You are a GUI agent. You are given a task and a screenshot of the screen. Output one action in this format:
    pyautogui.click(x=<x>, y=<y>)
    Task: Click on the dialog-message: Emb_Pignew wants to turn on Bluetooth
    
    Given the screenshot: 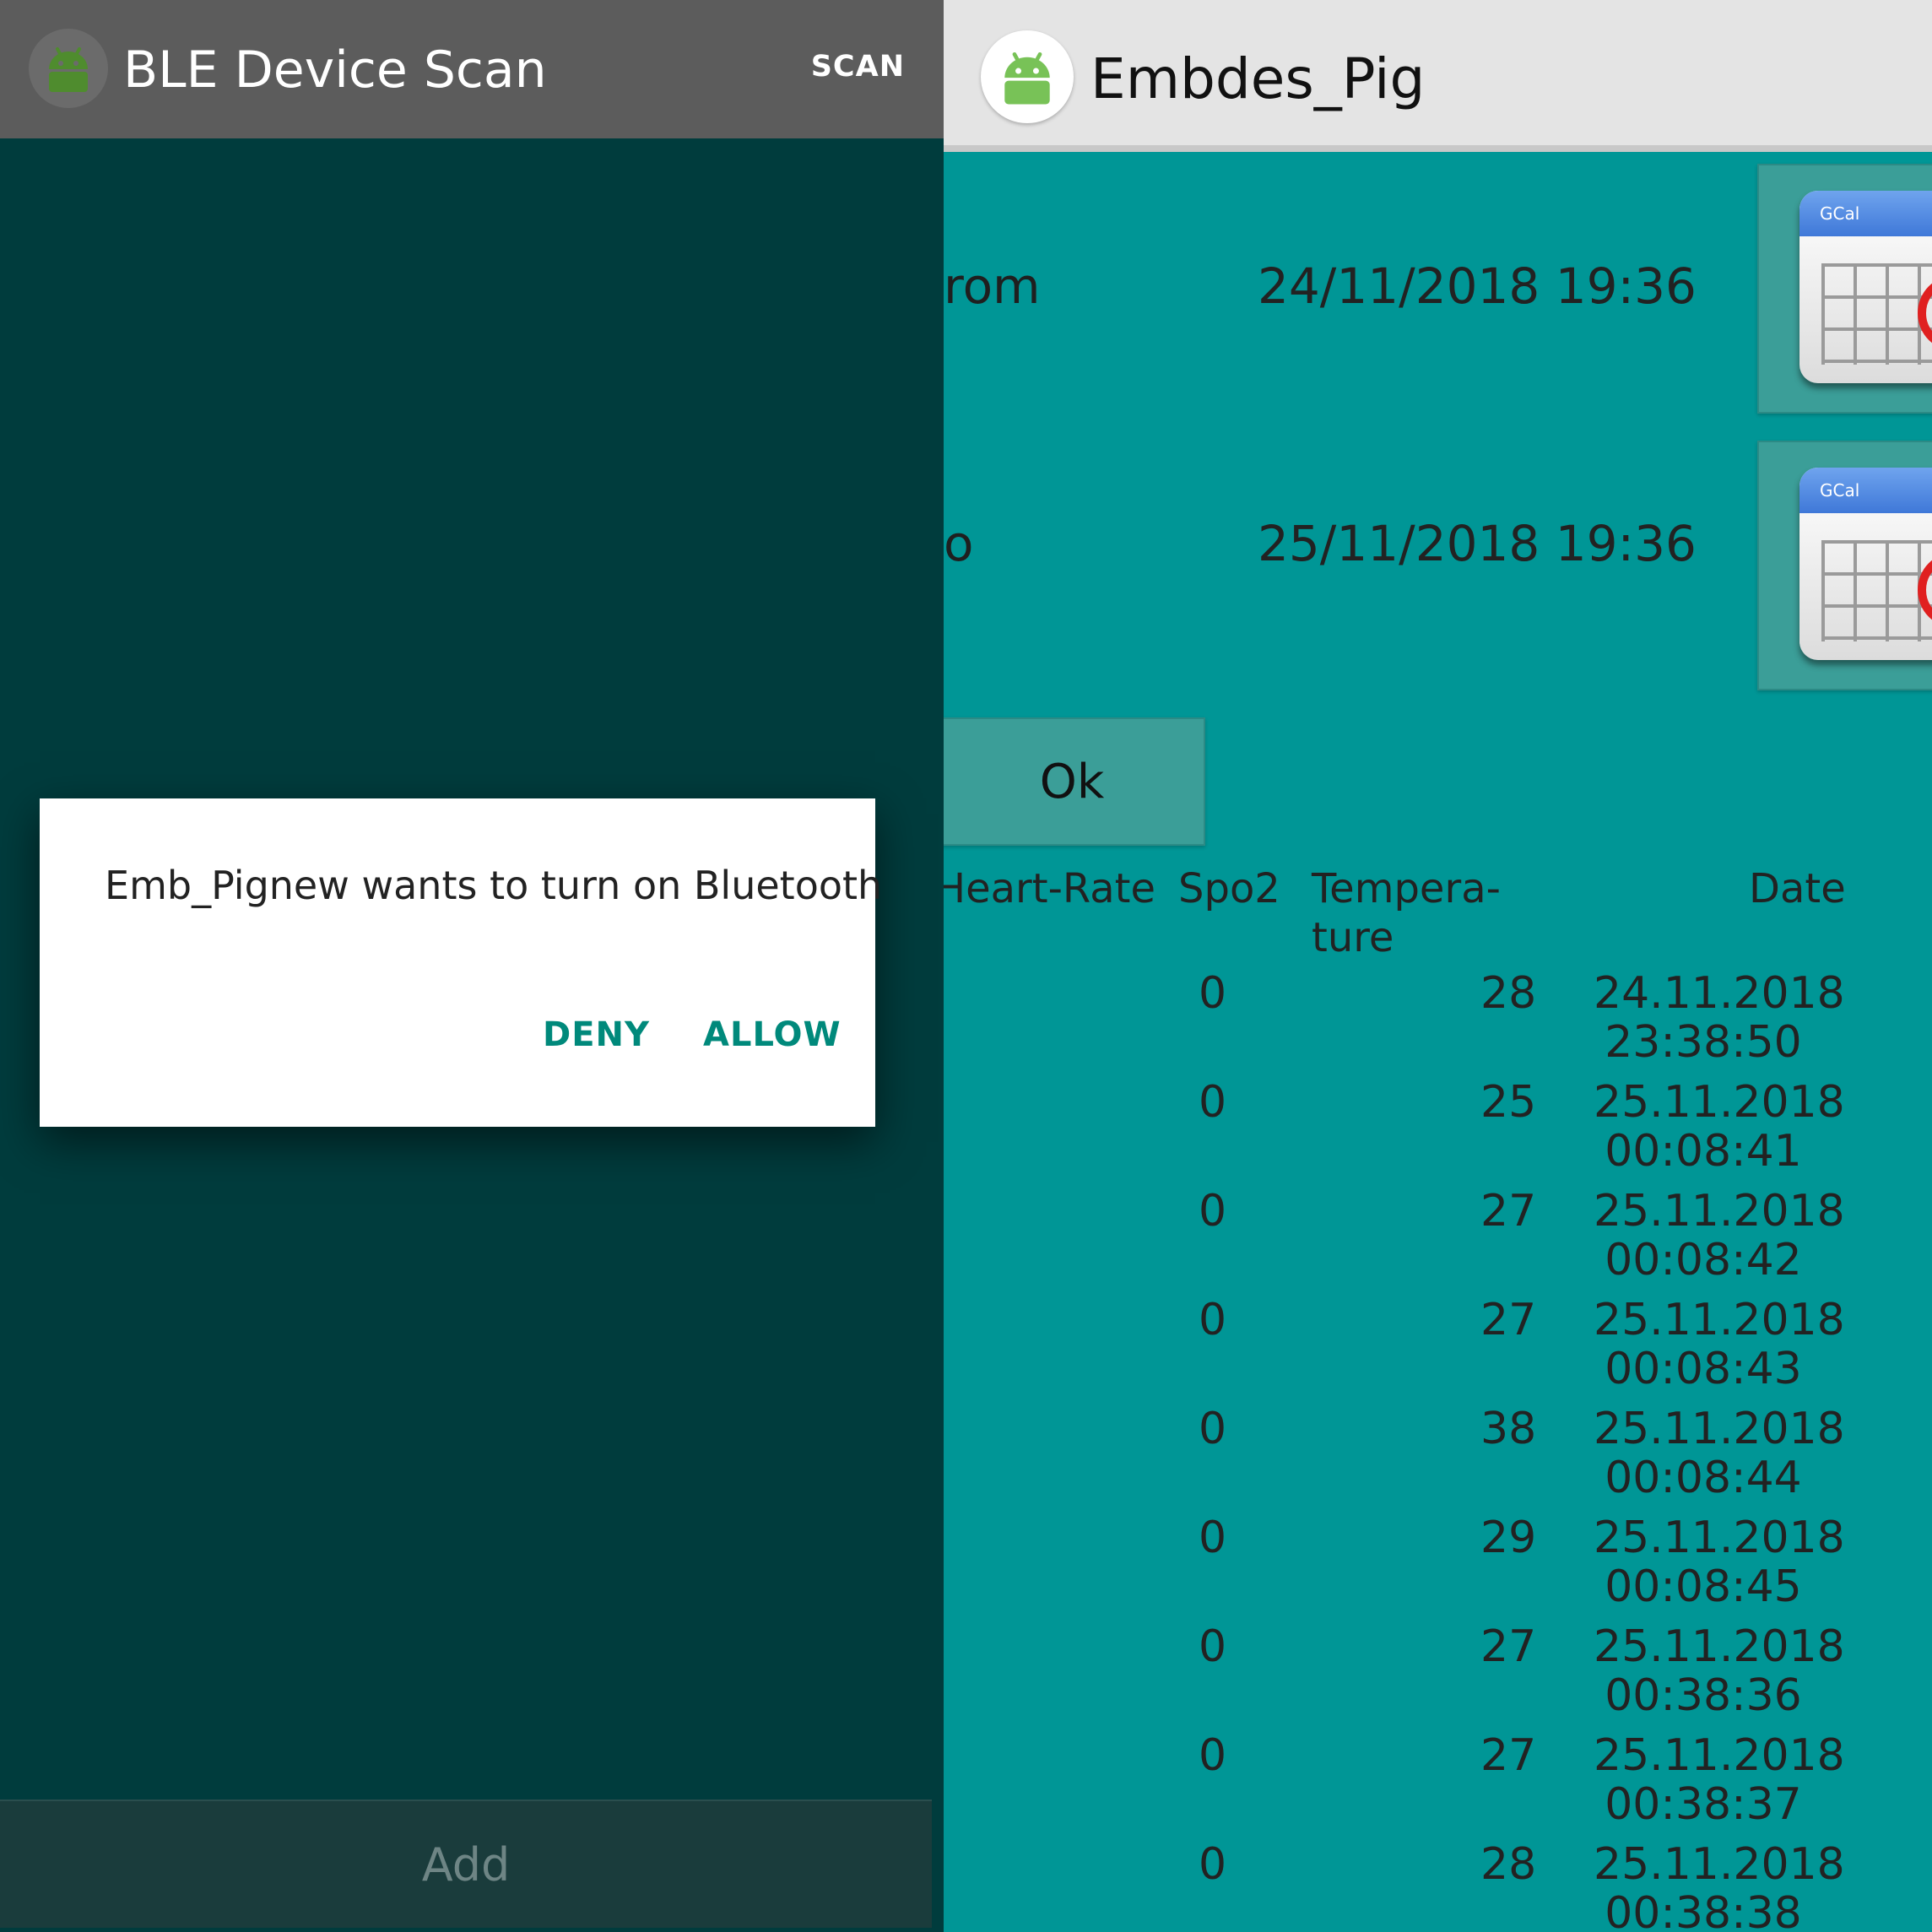 What is the action you would take?
    pyautogui.click(x=494, y=885)
    